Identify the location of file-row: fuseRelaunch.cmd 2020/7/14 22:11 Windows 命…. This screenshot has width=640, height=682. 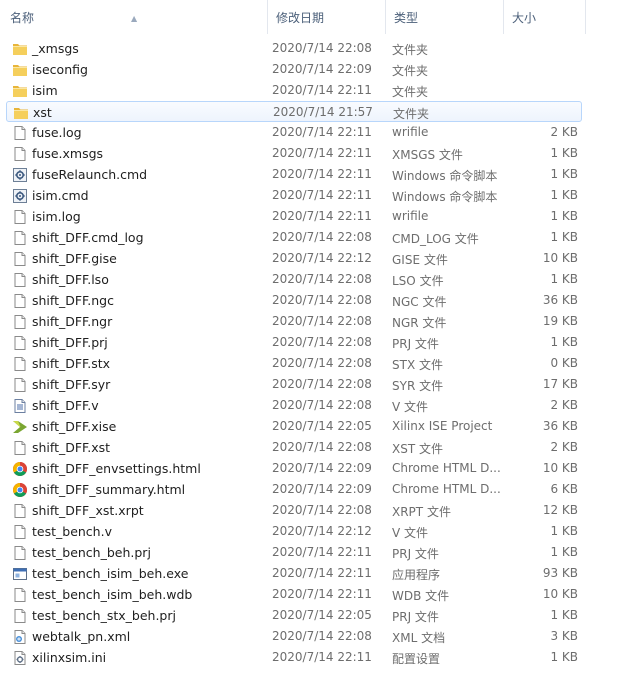
(294, 174).